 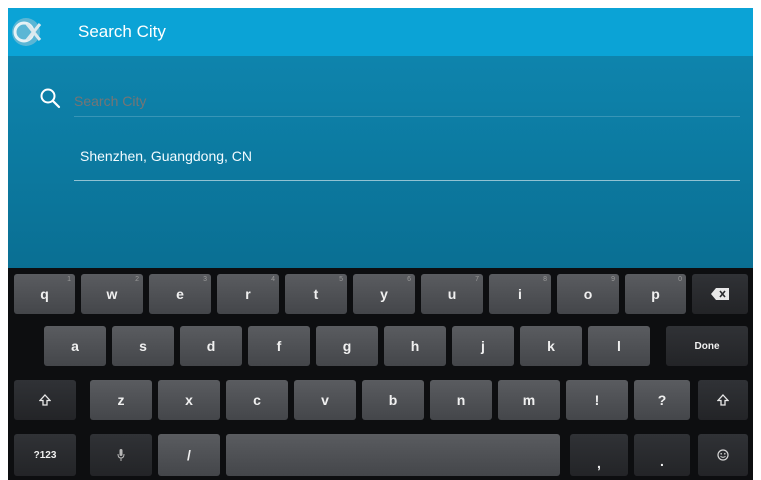 I want to click on backspace-icon, so click(x=720, y=294).